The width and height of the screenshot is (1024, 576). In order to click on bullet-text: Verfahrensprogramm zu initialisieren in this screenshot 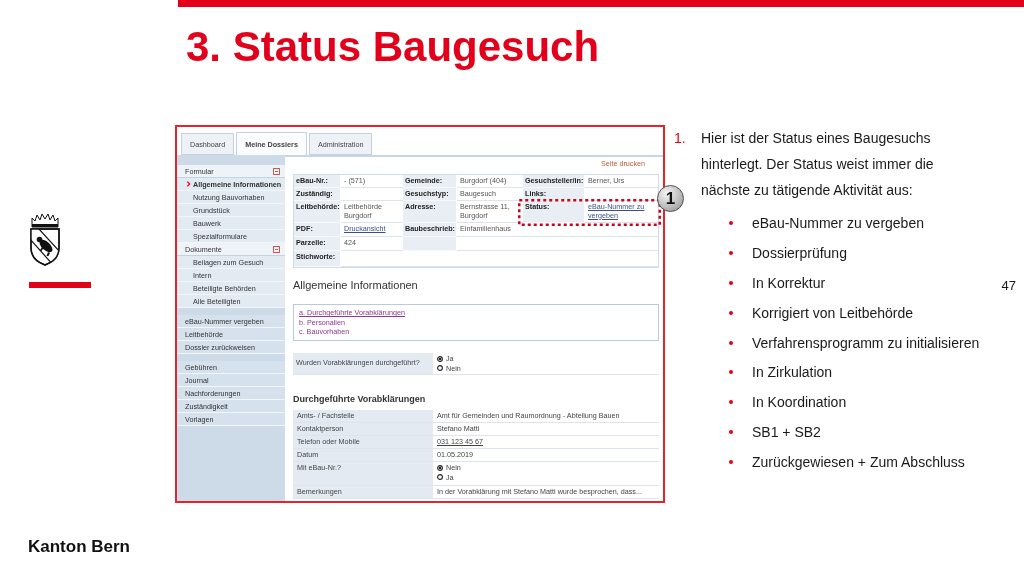, I will do `click(866, 342)`.